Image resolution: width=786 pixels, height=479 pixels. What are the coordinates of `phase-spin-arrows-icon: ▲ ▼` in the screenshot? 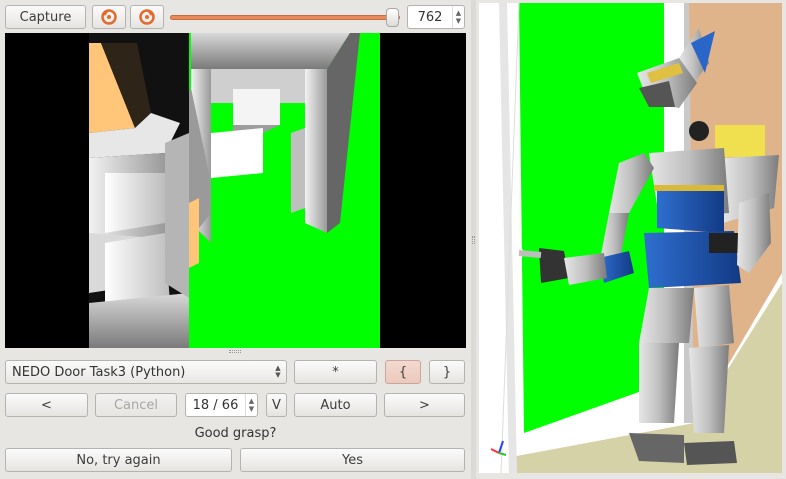 It's located at (251, 405).